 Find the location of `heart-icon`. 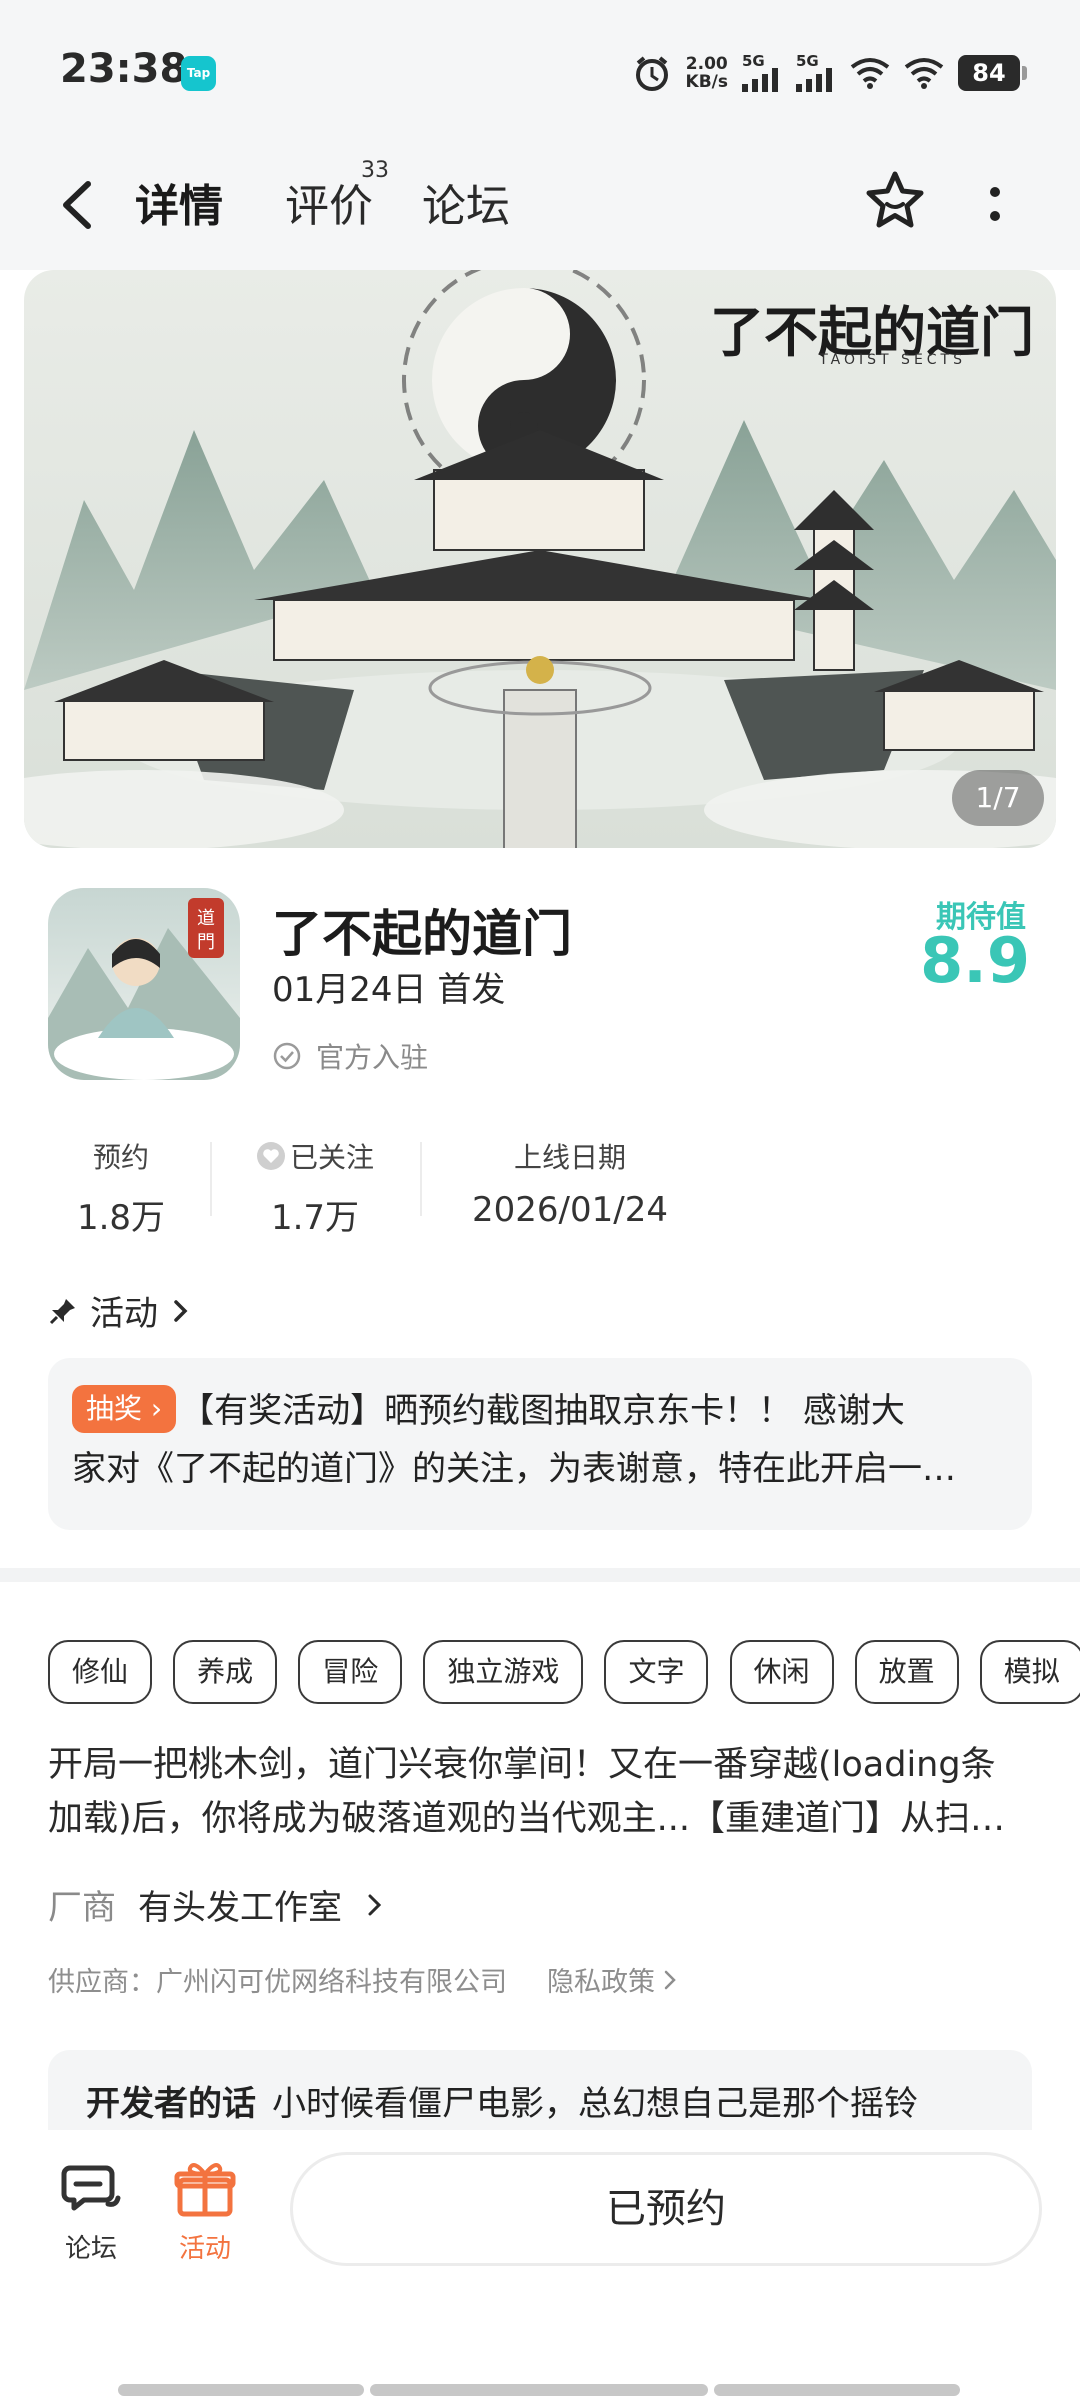

heart-icon is located at coordinates (270, 1156).